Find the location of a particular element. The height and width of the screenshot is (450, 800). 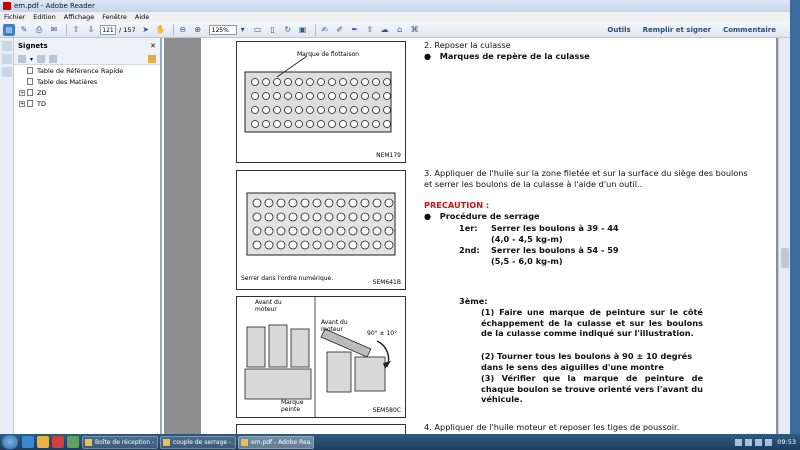

figure-label: Serrer dans l'ordre numérique. is located at coordinates (287, 278).